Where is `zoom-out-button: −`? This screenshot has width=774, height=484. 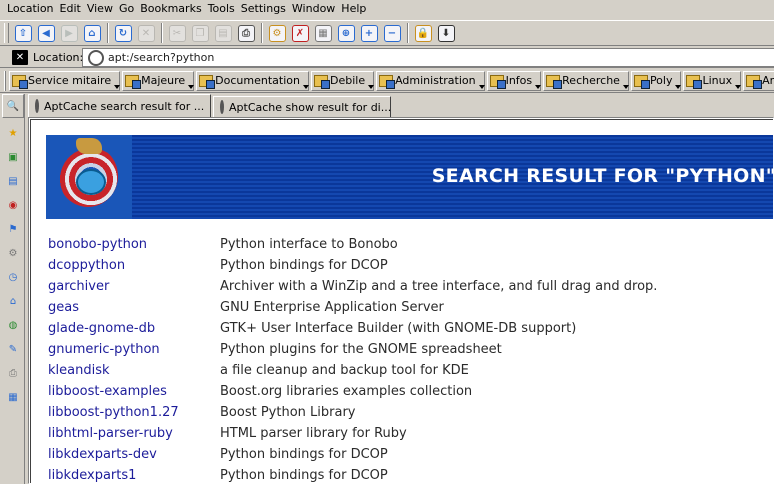 zoom-out-button: − is located at coordinates (392, 33).